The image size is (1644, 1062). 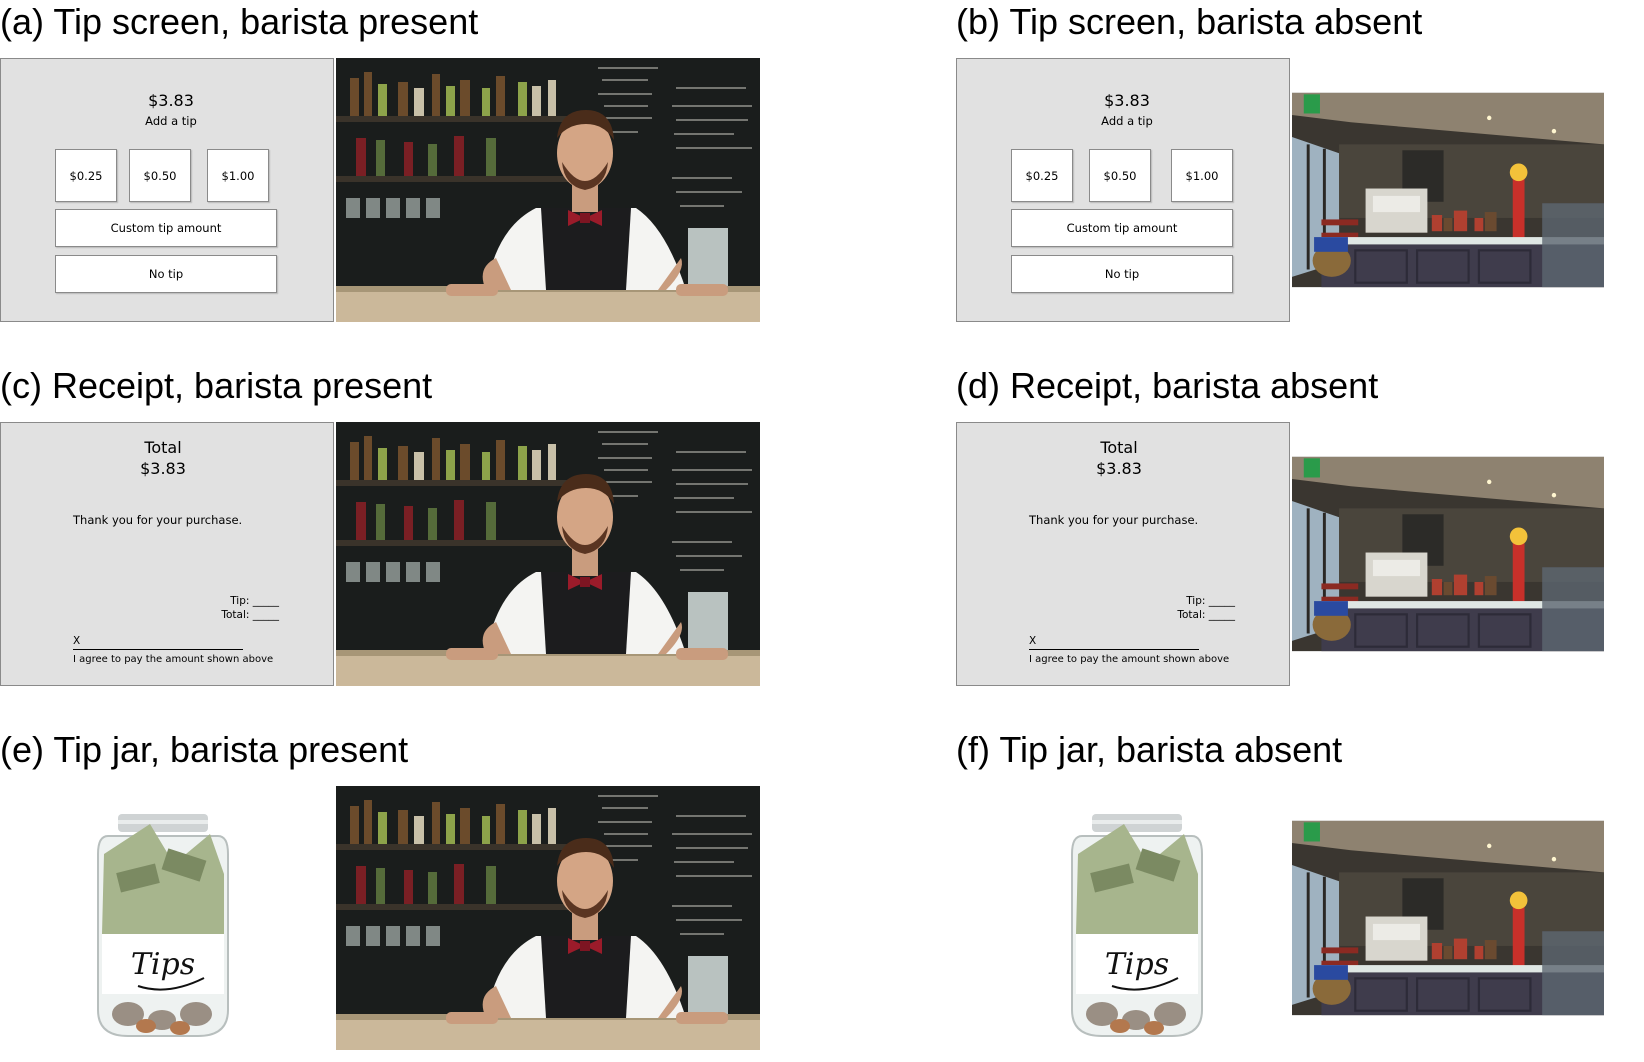 What do you see at coordinates (1149, 749) in the screenshot?
I see `panel-caption: (f) Tip jar, barista absent` at bounding box center [1149, 749].